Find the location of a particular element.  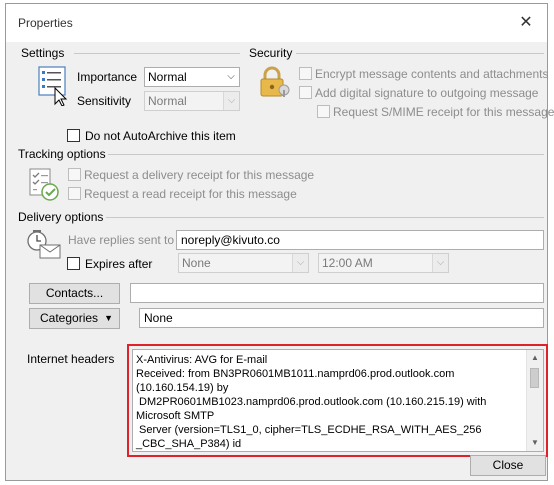

header-line: Microsoft SMTP is located at coordinates (175, 416).